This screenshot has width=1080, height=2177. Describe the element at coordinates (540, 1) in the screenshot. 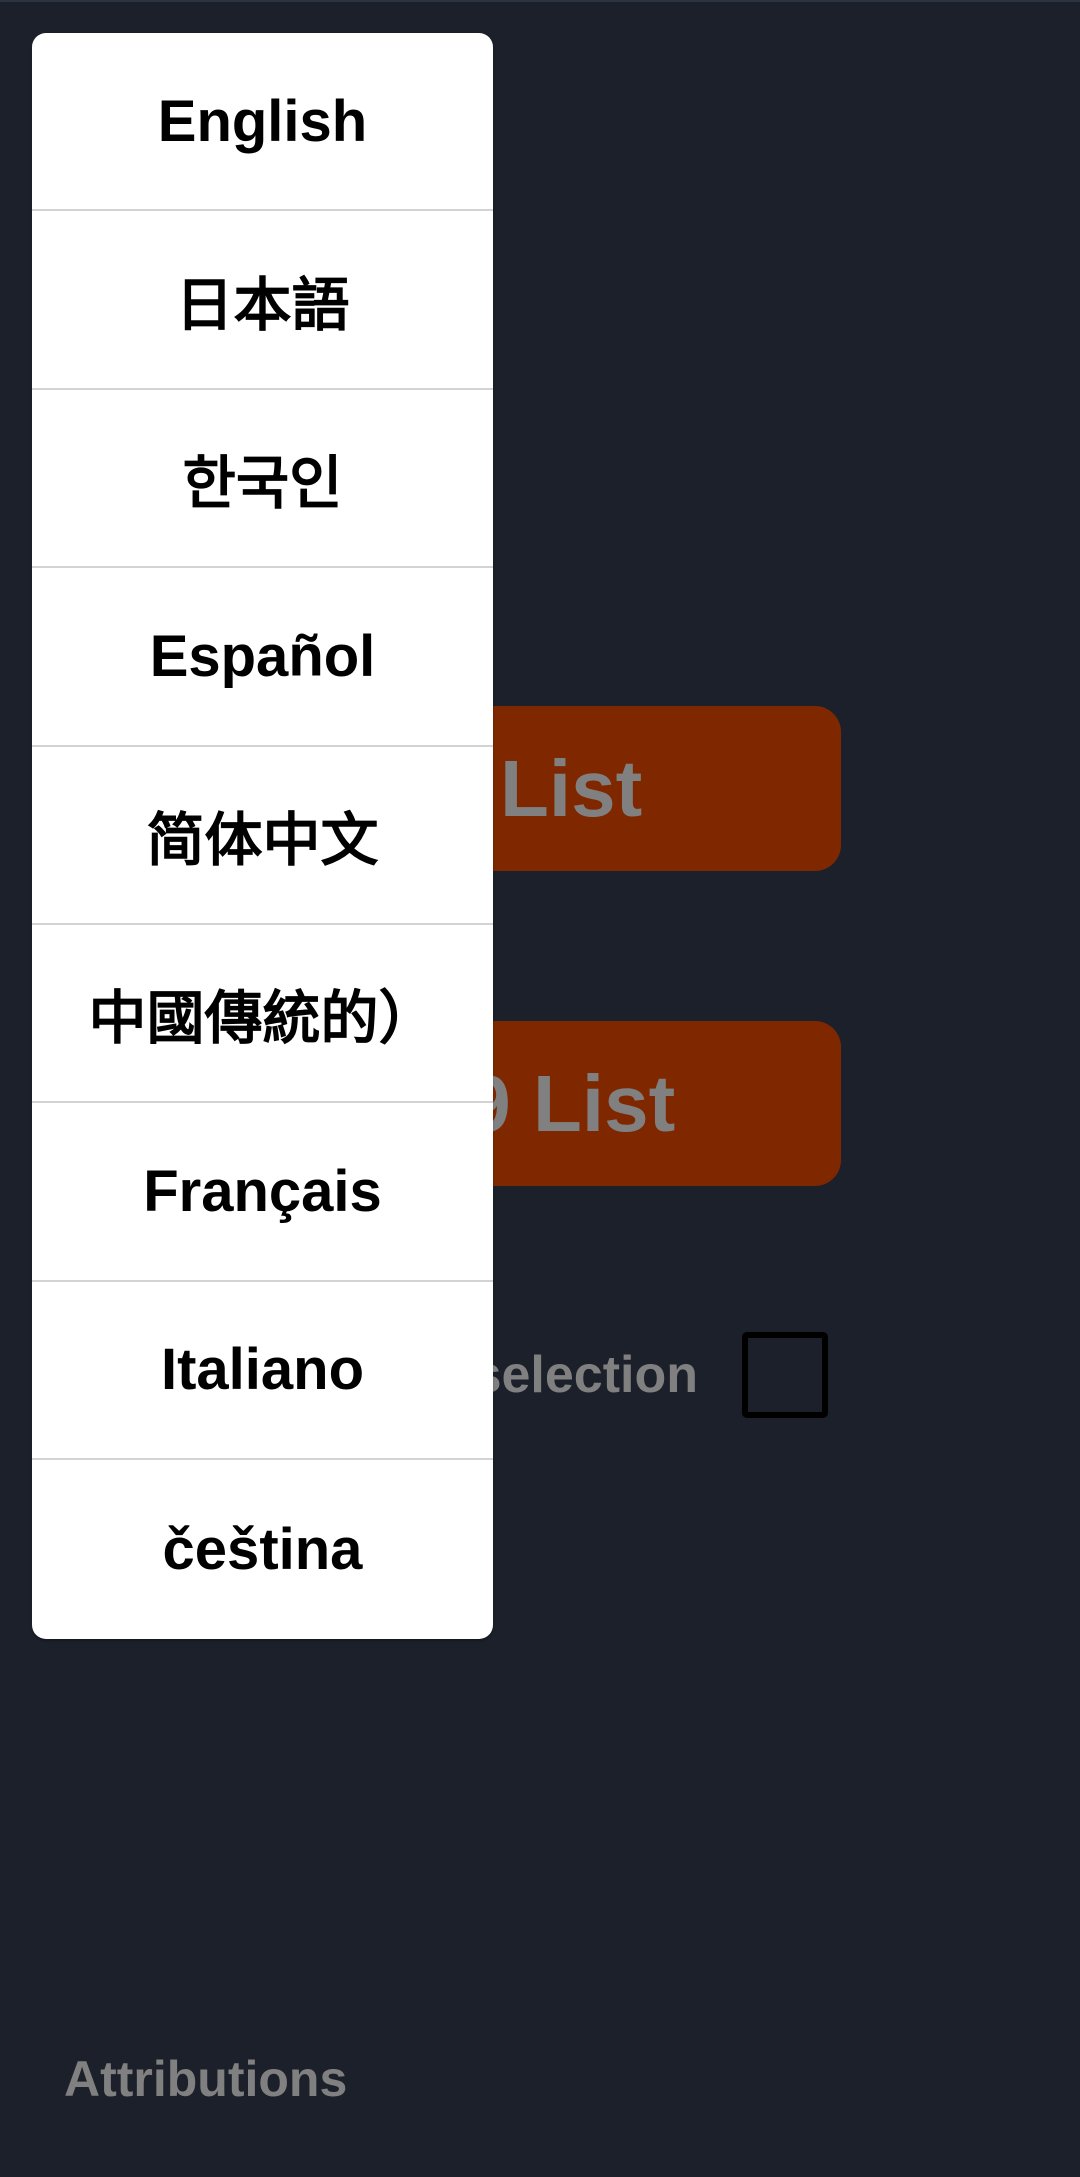

I see `top-edge-divider` at that location.